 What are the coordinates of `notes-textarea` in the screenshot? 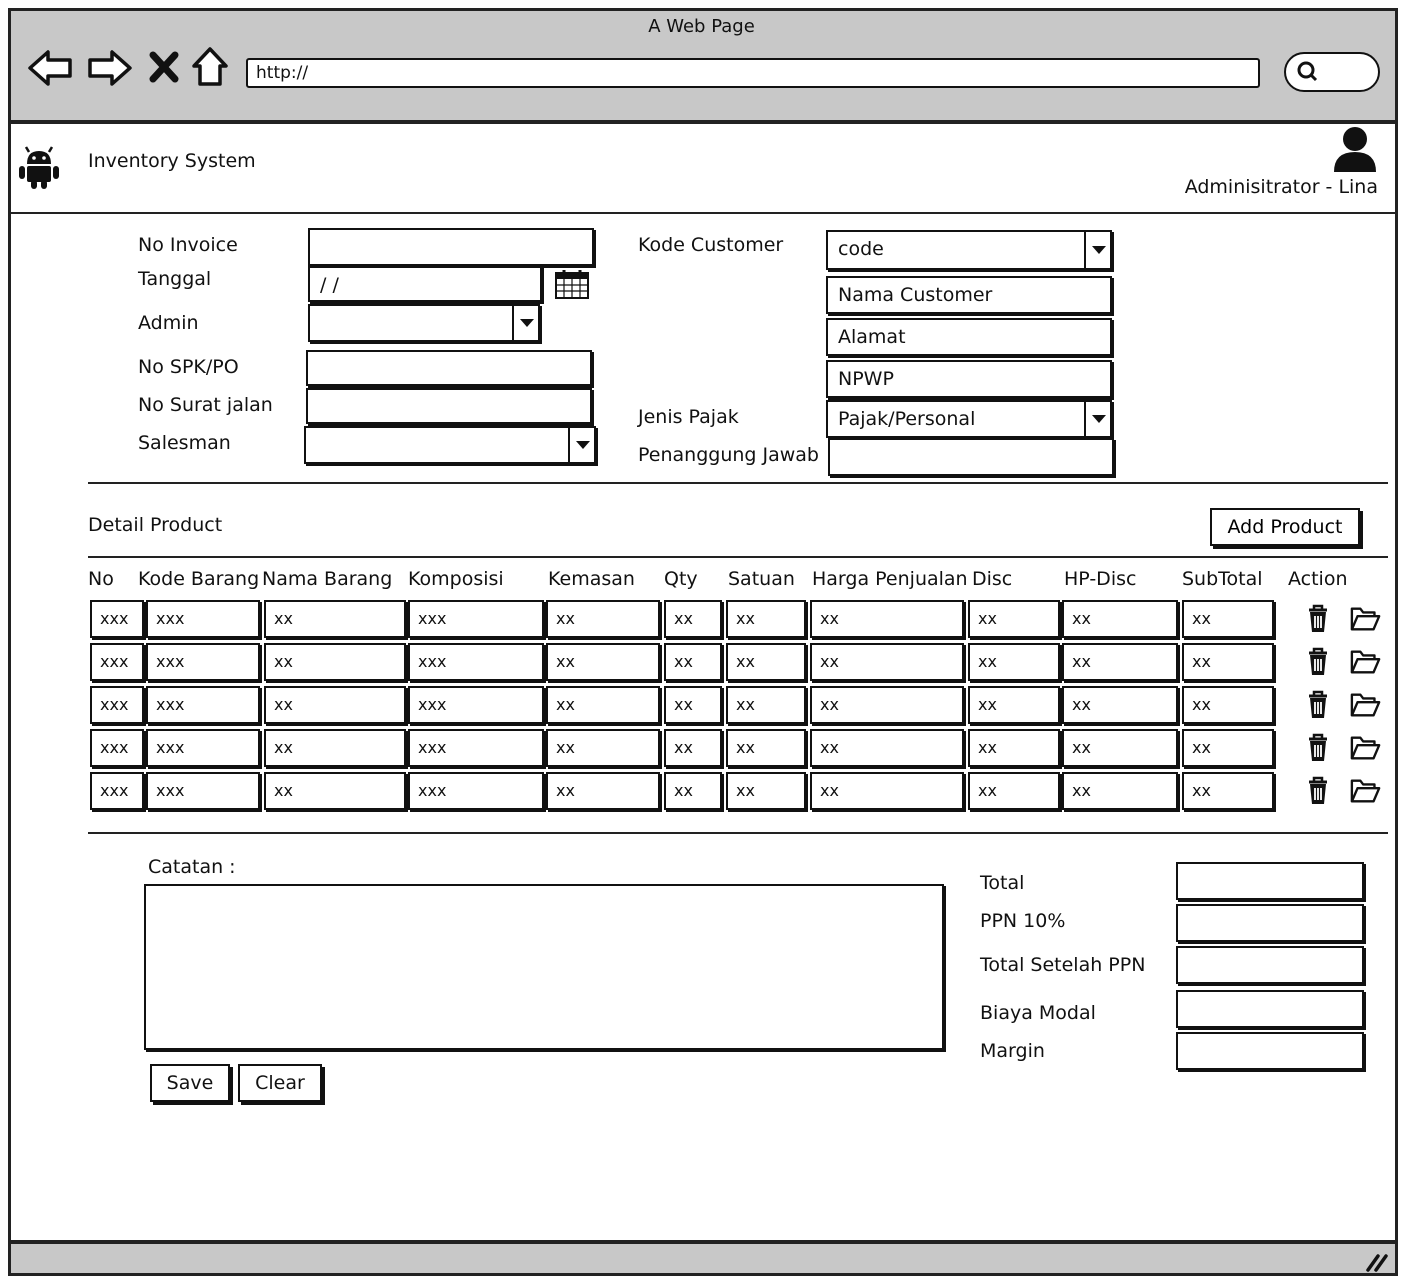 It's located at (544, 967).